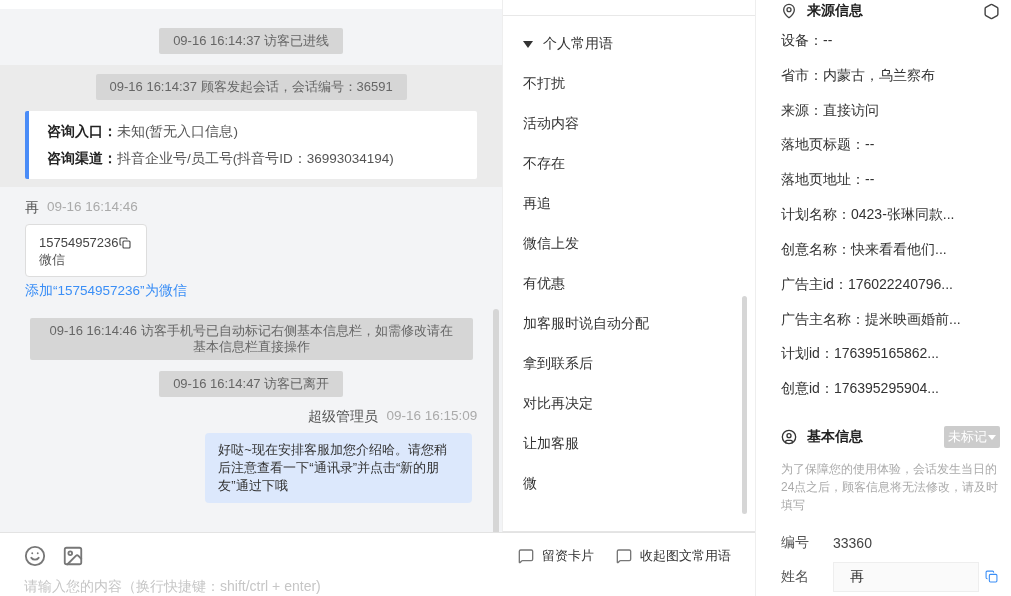  Describe the element at coordinates (852, 543) in the screenshot. I see `field-value: 33360` at that location.